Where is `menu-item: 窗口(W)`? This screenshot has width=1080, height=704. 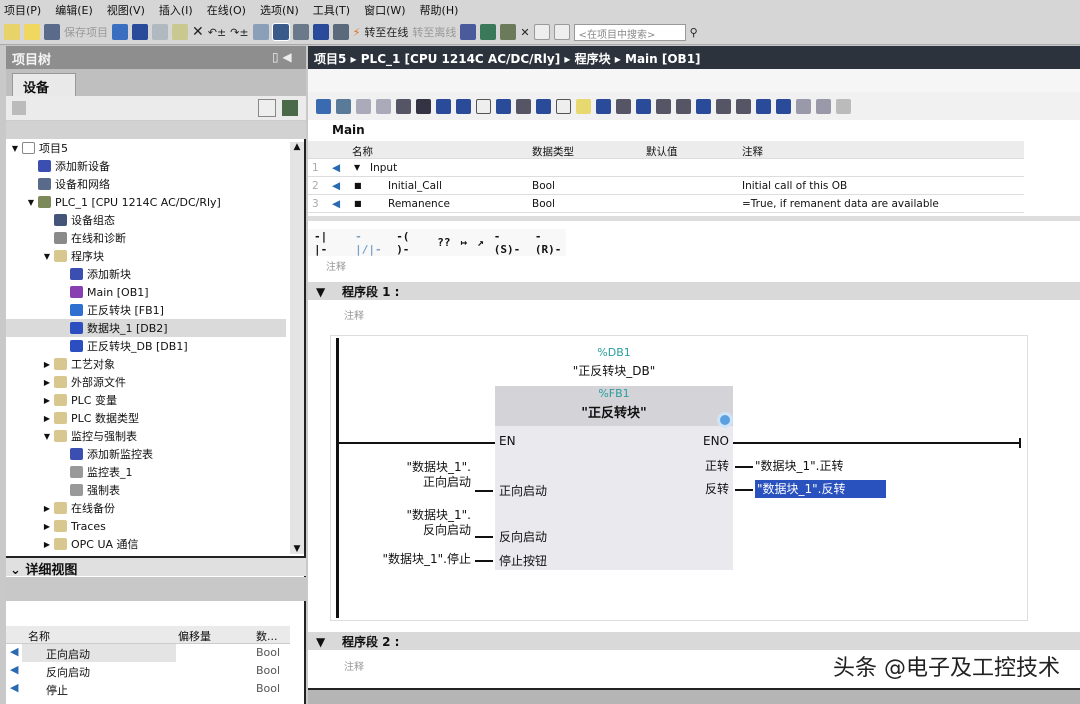
menu-item: 窗口(W) is located at coordinates (387, 10).